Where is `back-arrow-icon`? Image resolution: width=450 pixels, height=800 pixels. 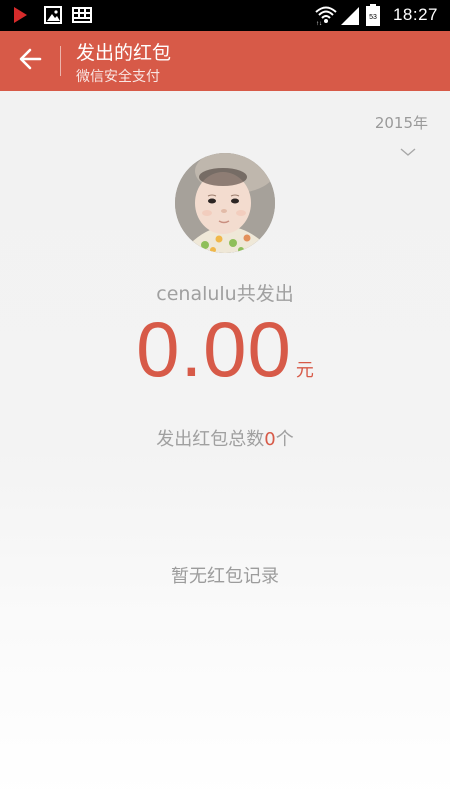
back-arrow-icon is located at coordinates (30, 61).